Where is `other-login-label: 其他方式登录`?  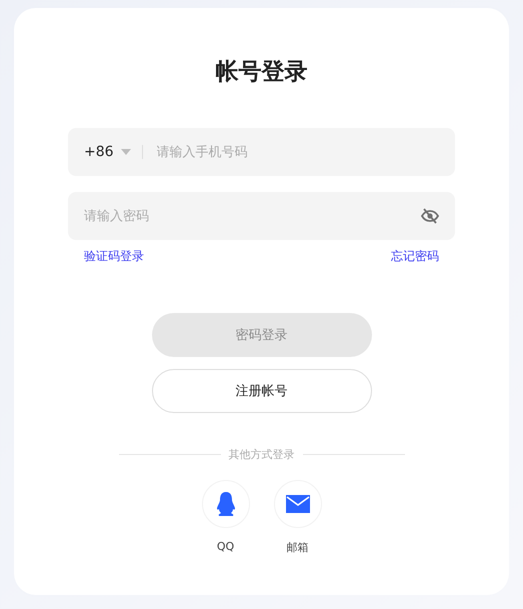 other-login-label: 其他方式登录 is located at coordinates (261, 454).